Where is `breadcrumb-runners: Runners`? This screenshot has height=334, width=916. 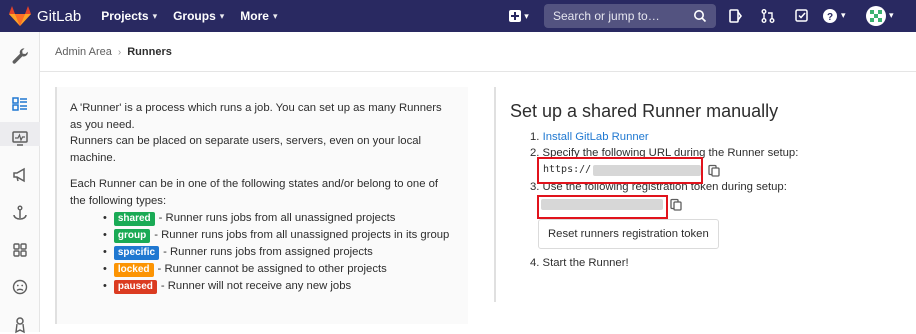 breadcrumb-runners: Runners is located at coordinates (149, 52).